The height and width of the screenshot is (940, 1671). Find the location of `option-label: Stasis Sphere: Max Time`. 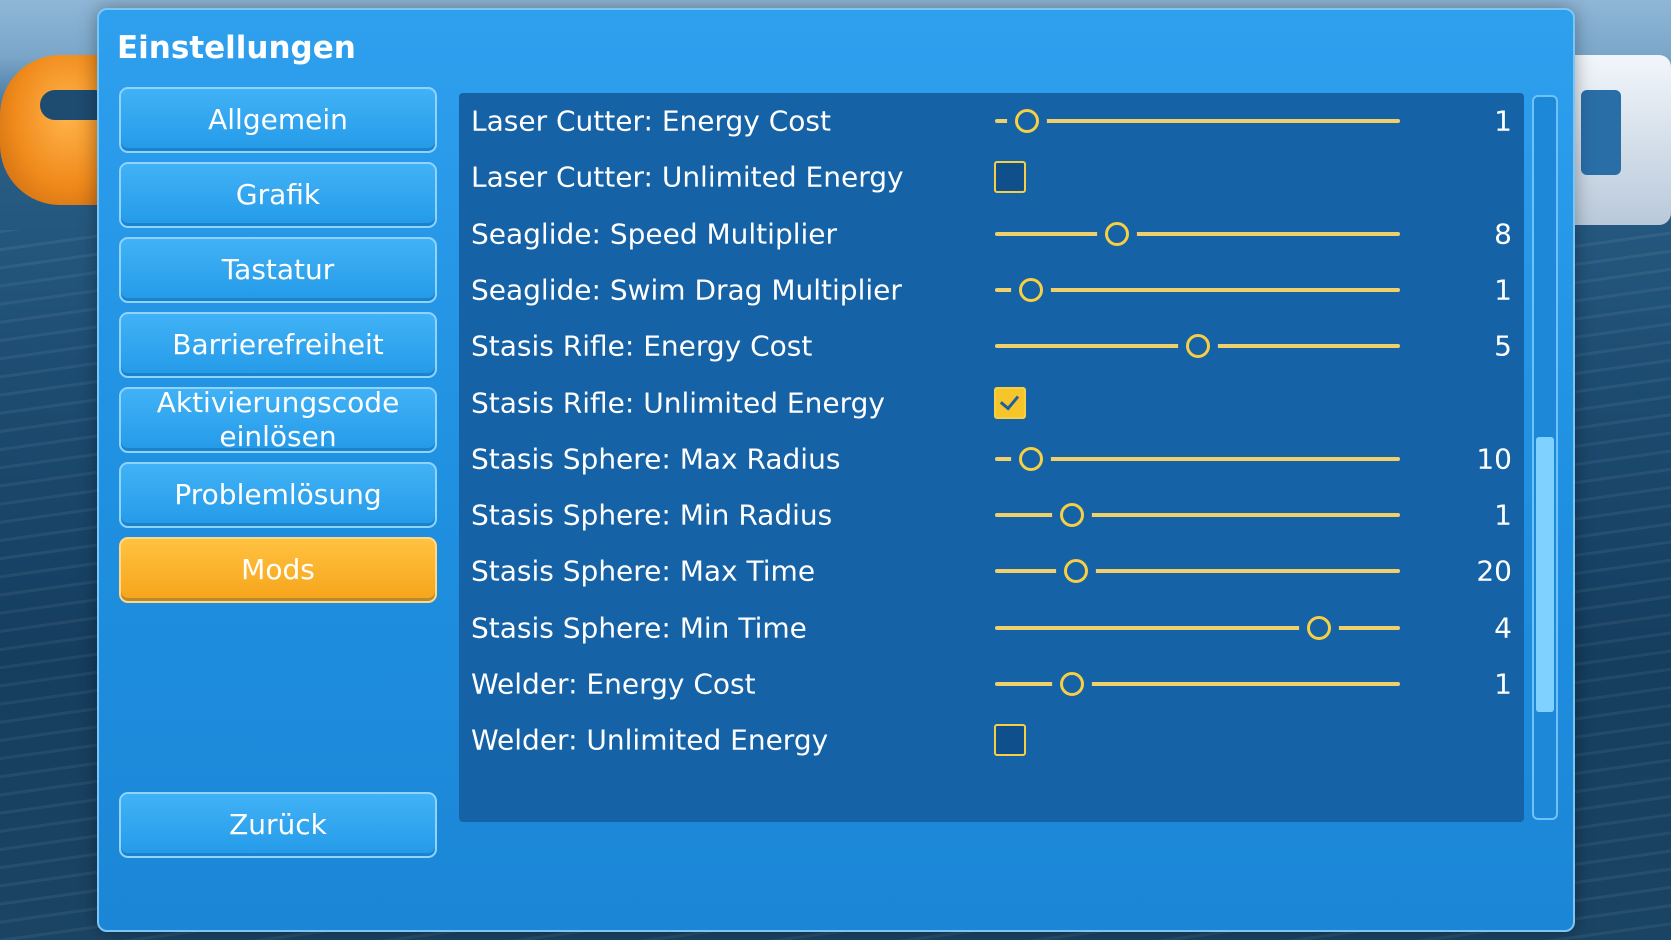

option-label: Stasis Sphere: Max Time is located at coordinates (643, 571).